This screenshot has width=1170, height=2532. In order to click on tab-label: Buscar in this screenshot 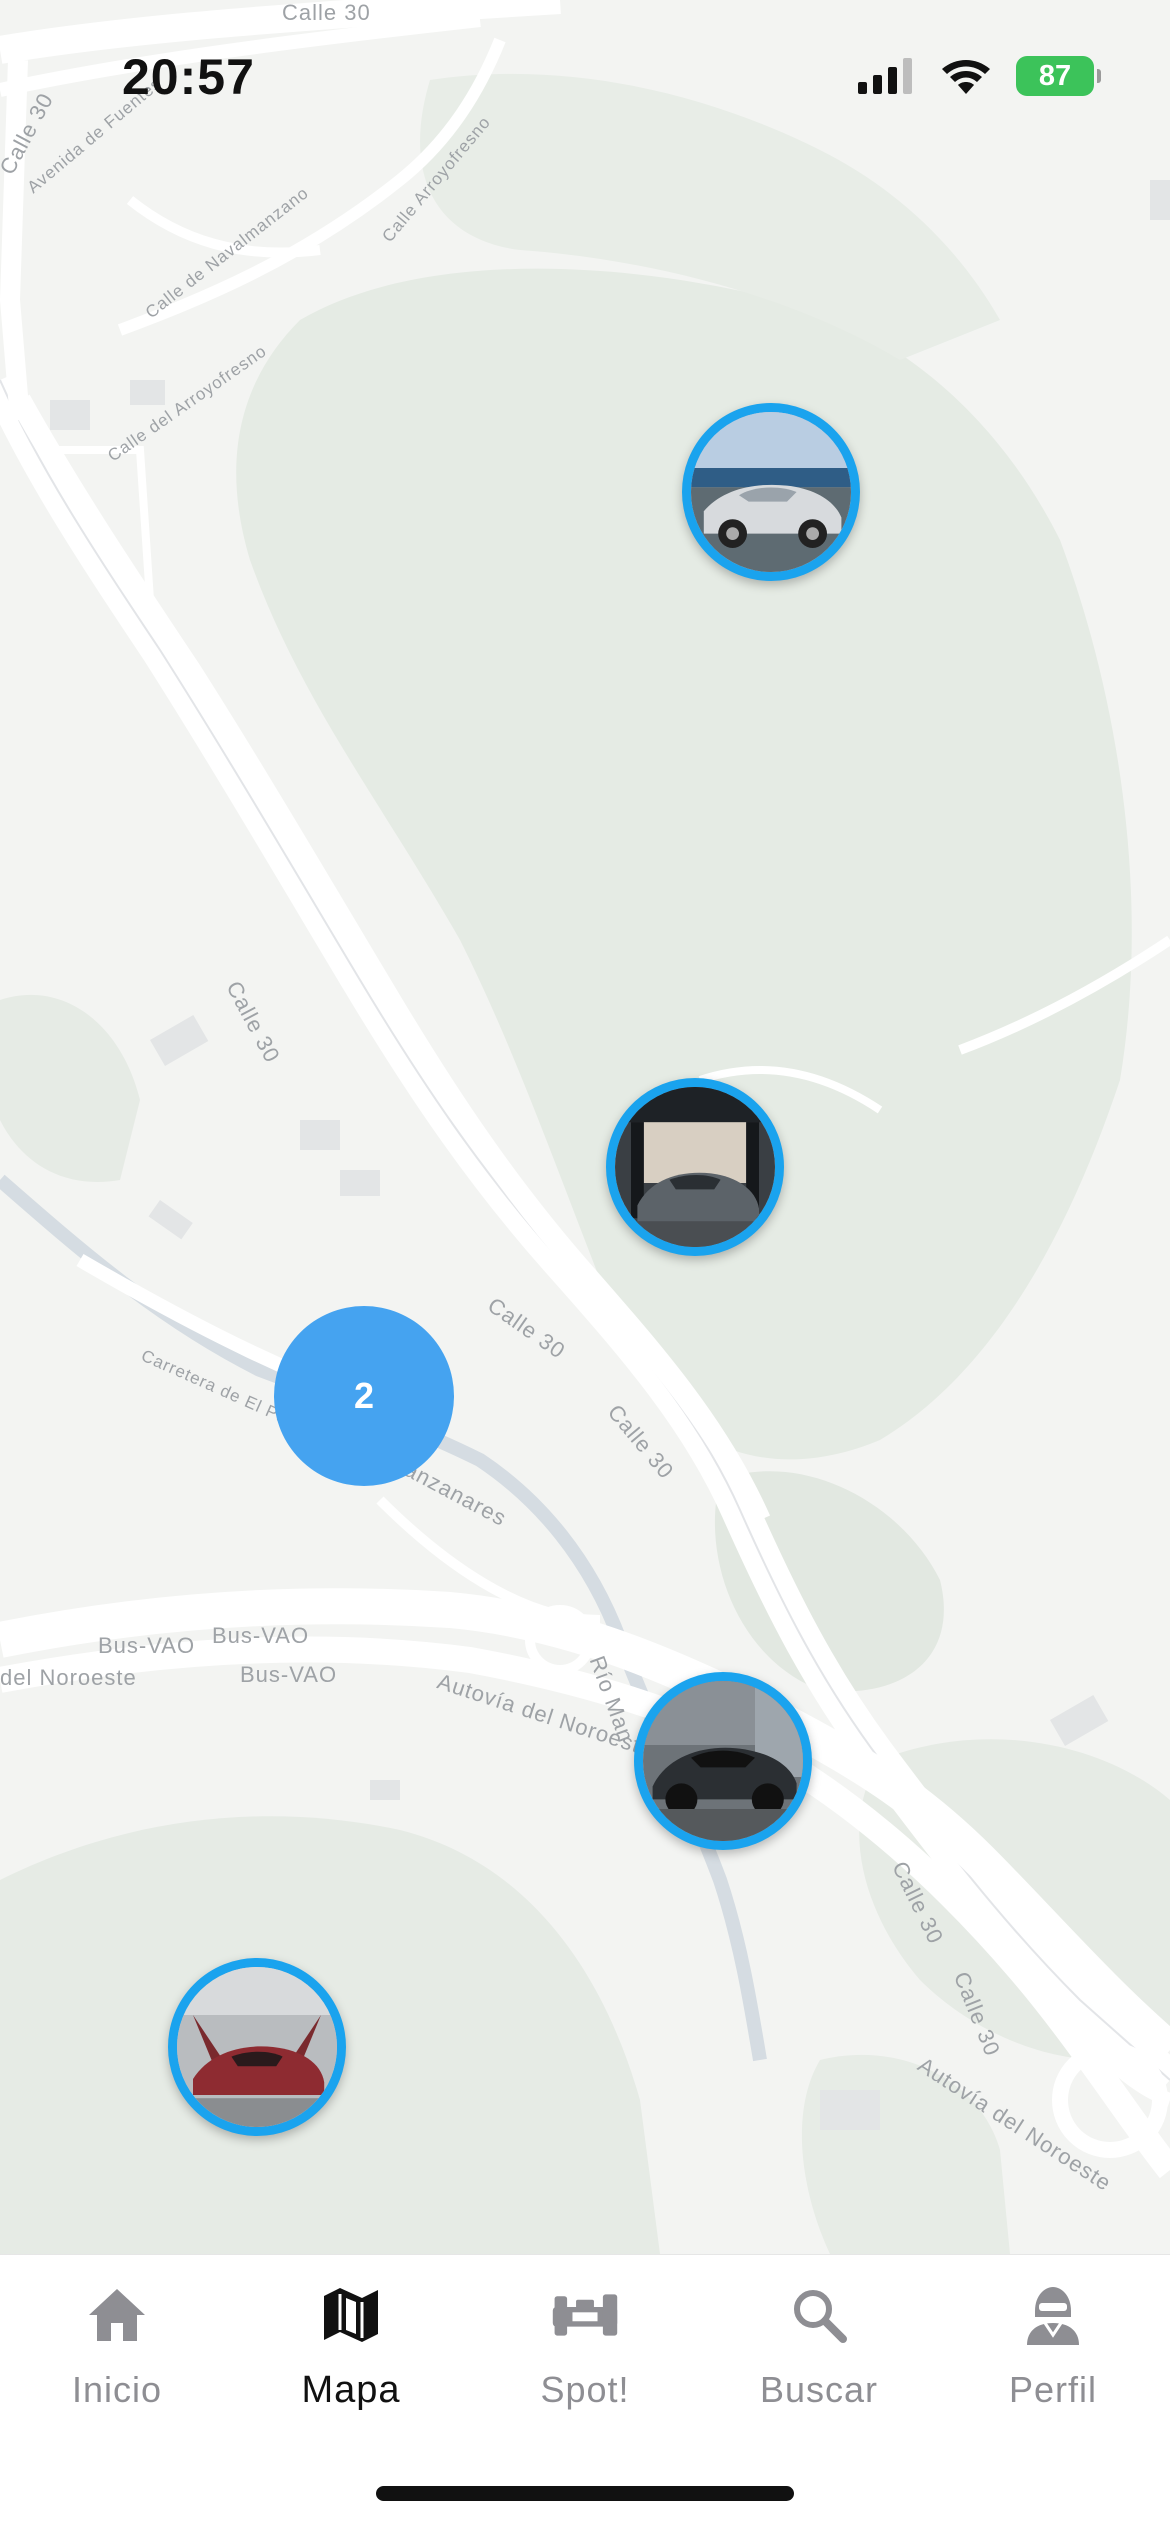, I will do `click(819, 2389)`.